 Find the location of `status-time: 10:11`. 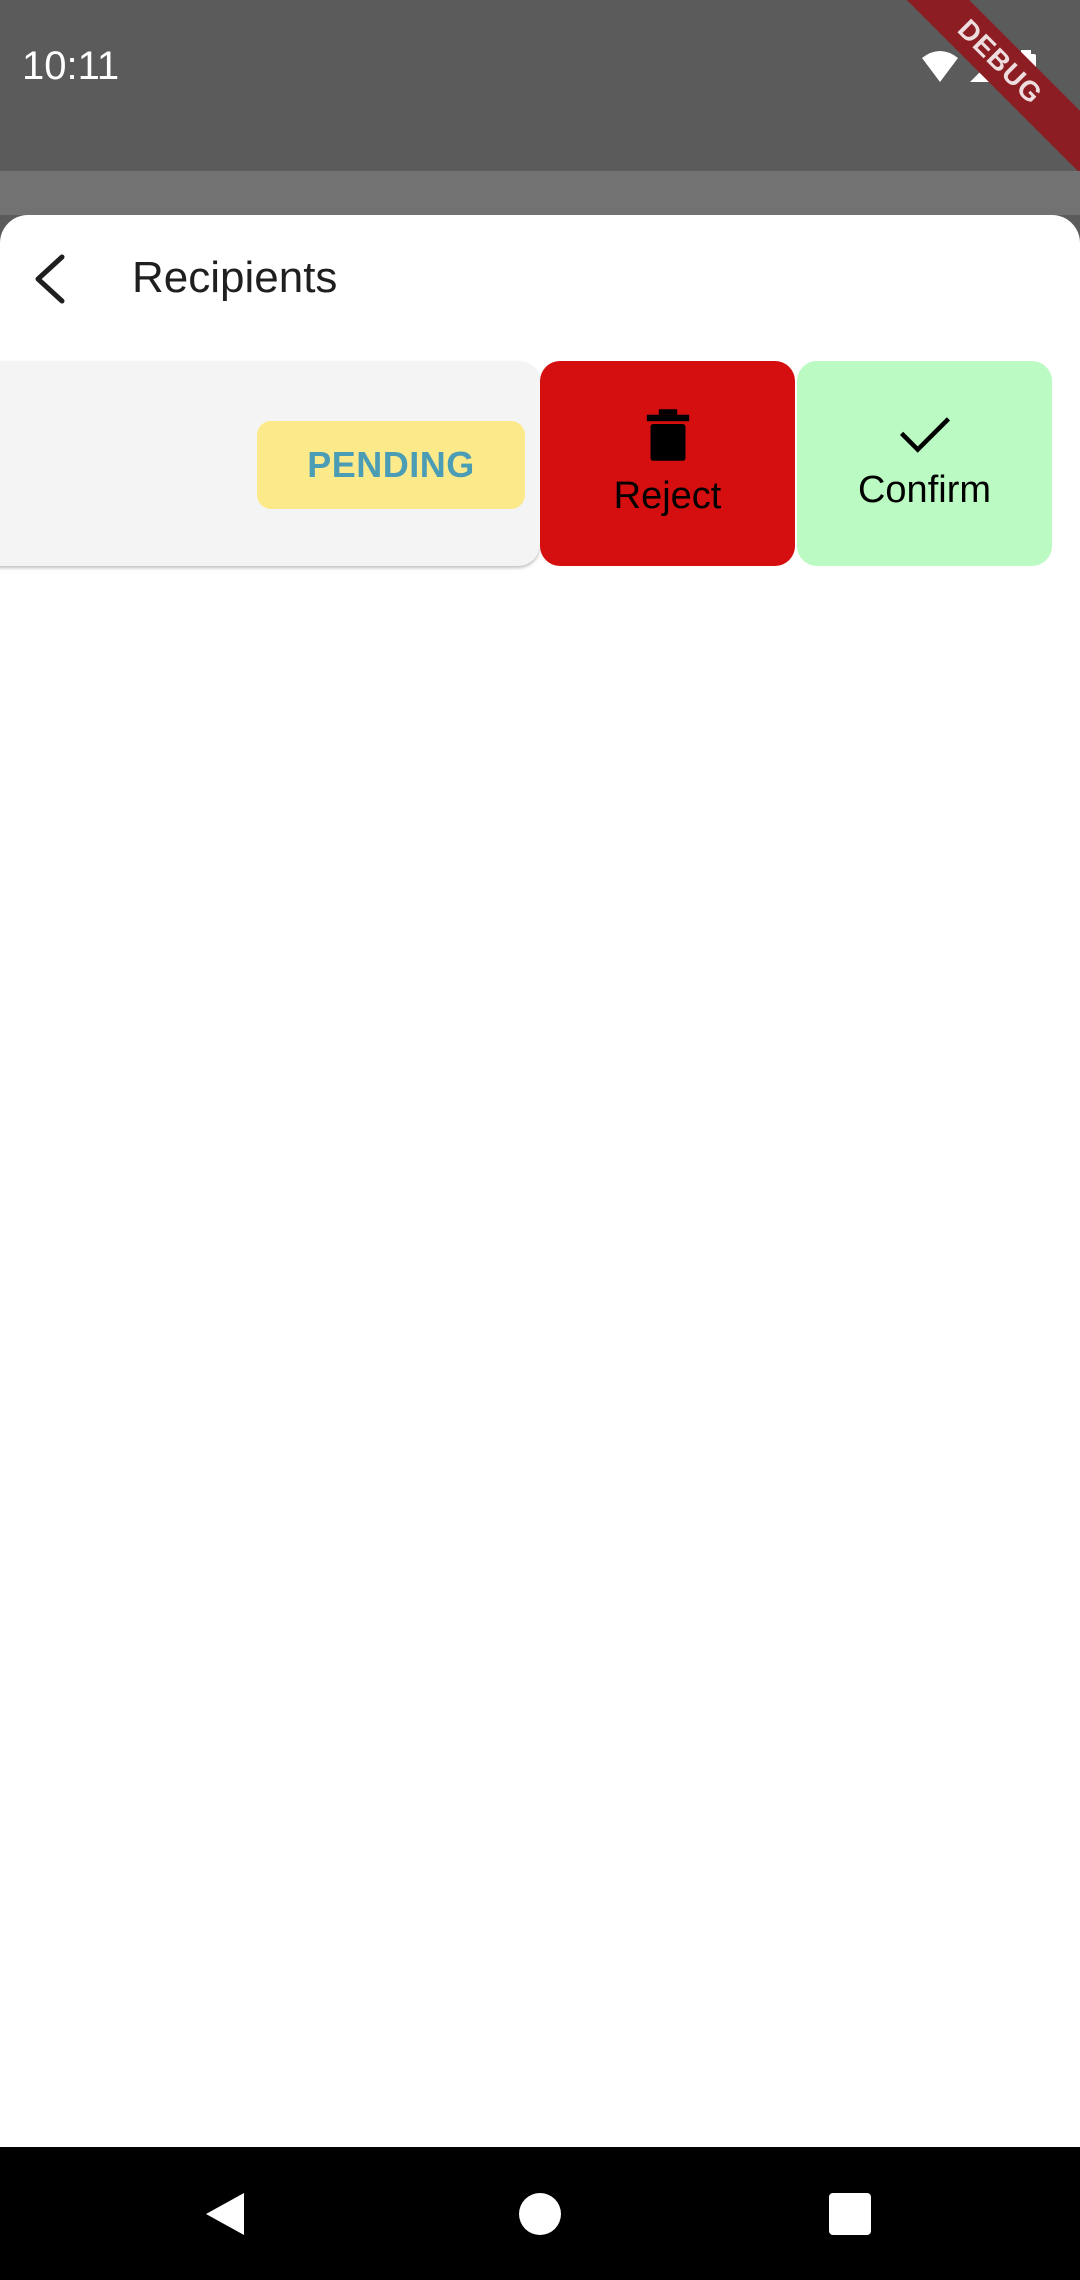

status-time: 10:11 is located at coordinates (71, 66).